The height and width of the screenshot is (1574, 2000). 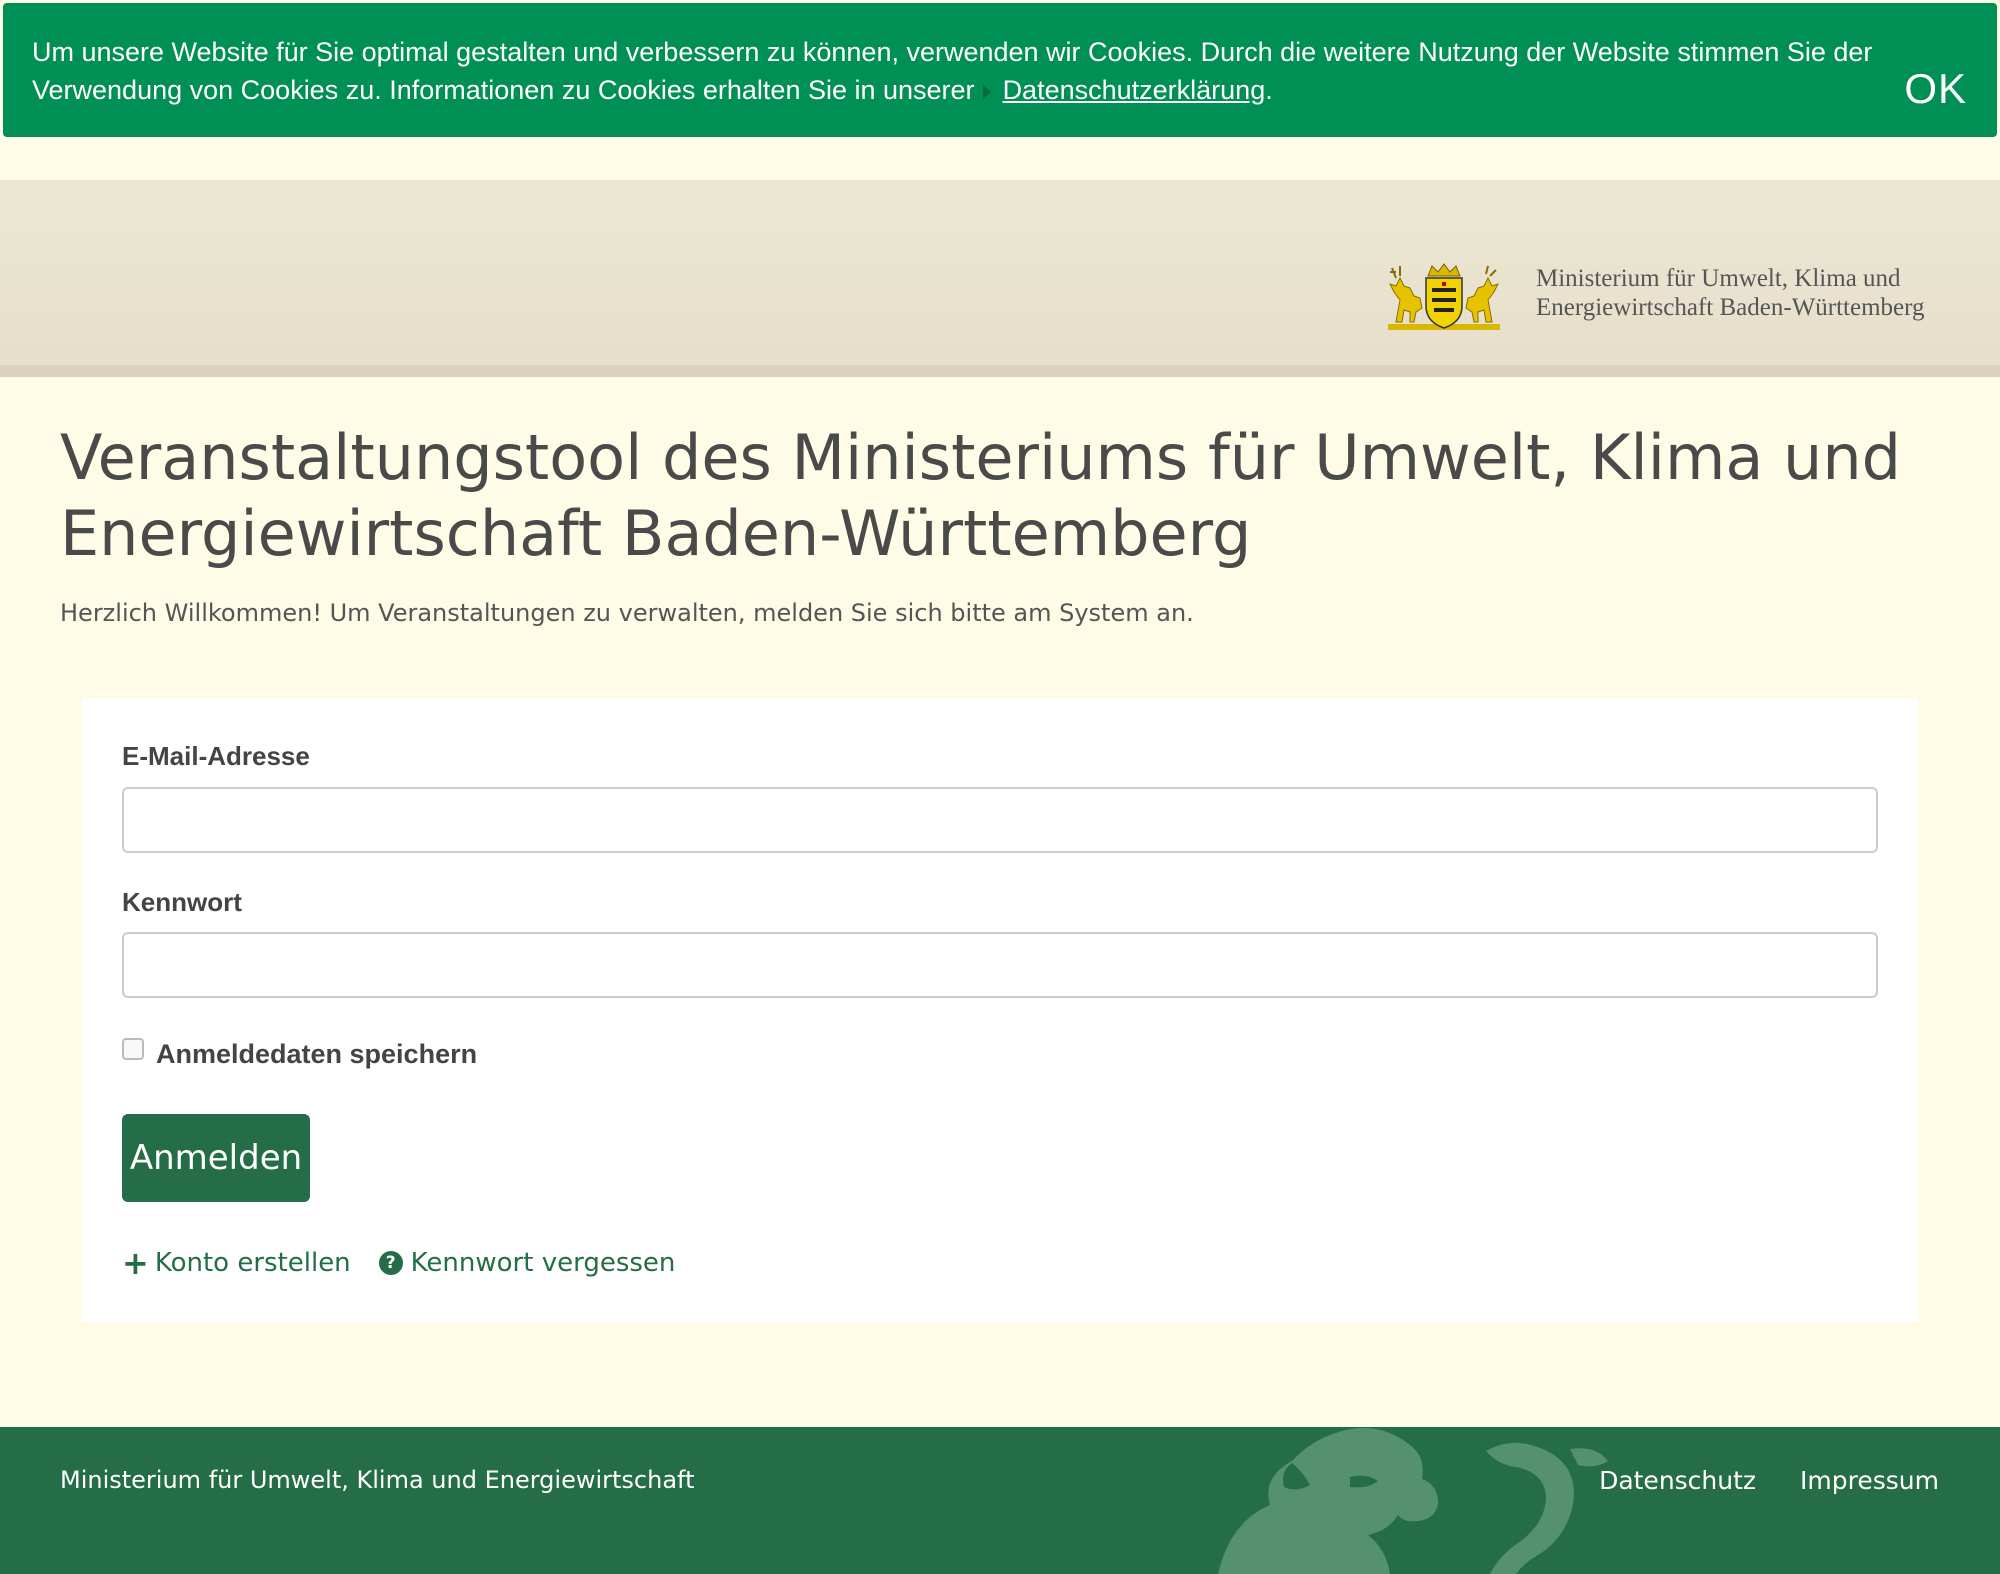 I want to click on login-button: Anmelden, so click(x=216, y=1158).